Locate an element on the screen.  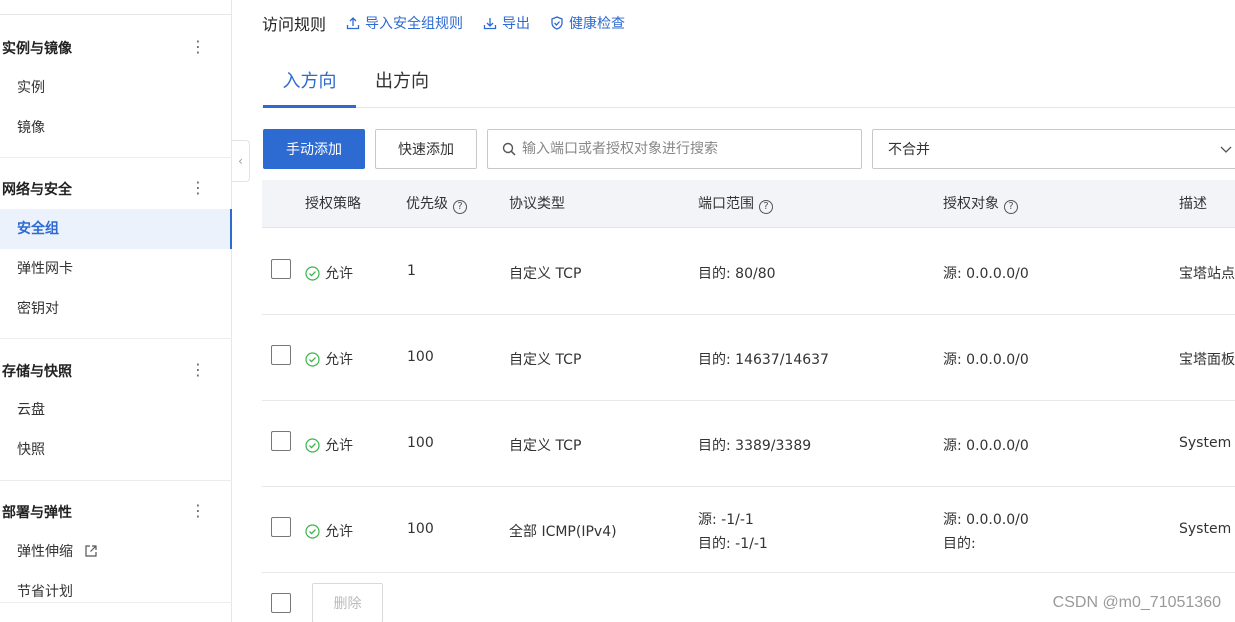
merge-select-value: 不合并 is located at coordinates (909, 150).